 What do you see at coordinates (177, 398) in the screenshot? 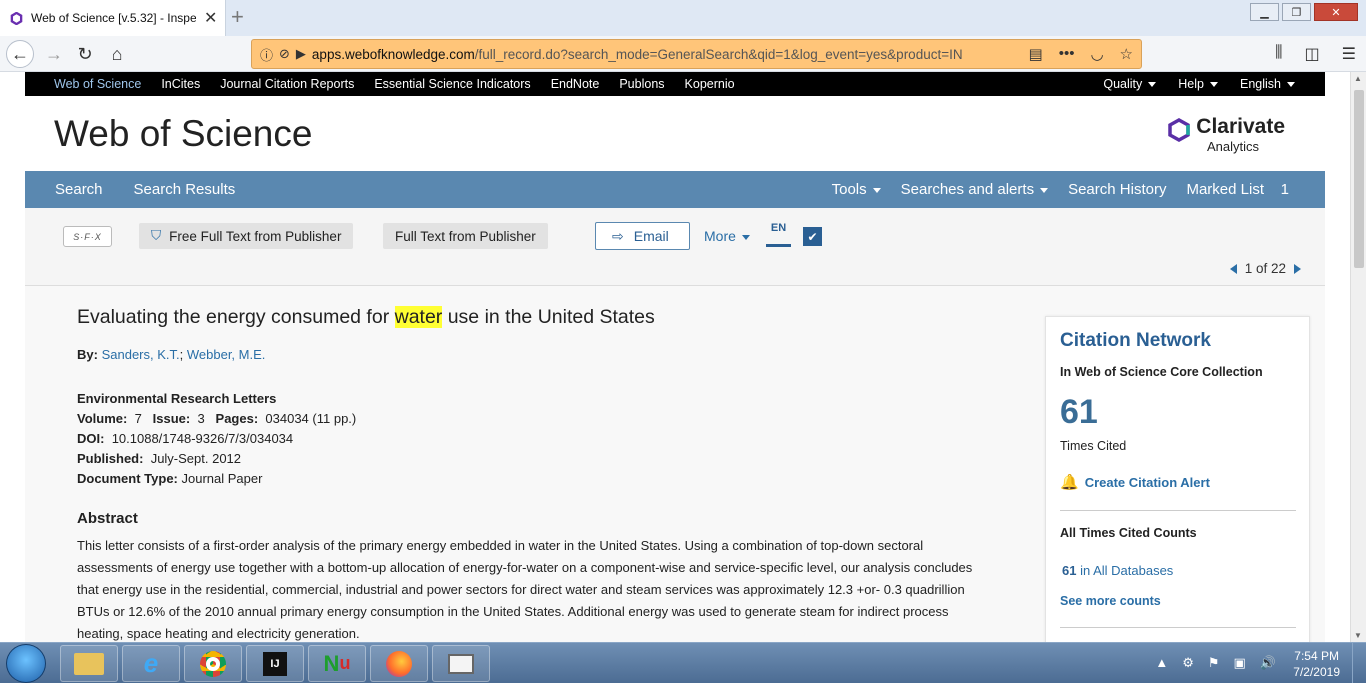
I see `journal-name: Environmental Research Letters` at bounding box center [177, 398].